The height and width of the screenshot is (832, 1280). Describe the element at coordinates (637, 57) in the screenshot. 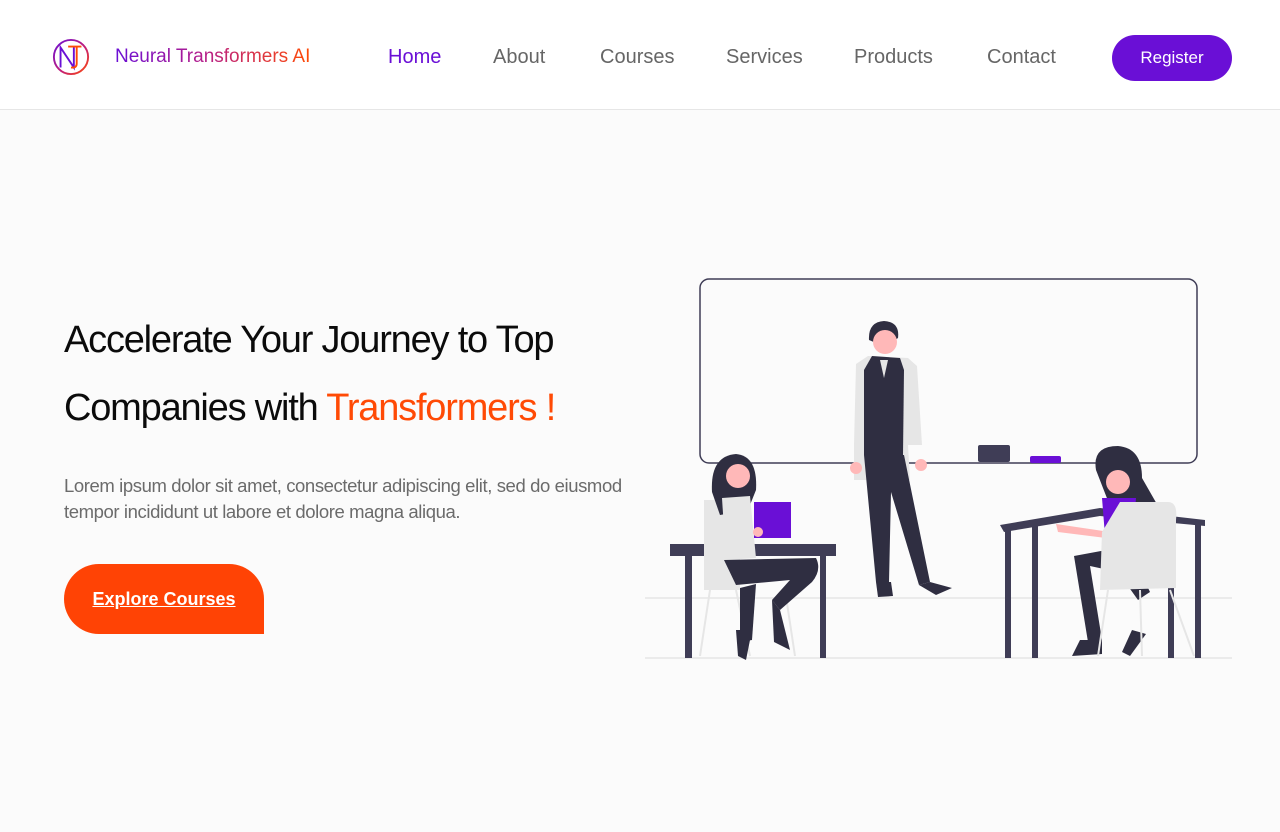

I see `nav-courses: Courses` at that location.